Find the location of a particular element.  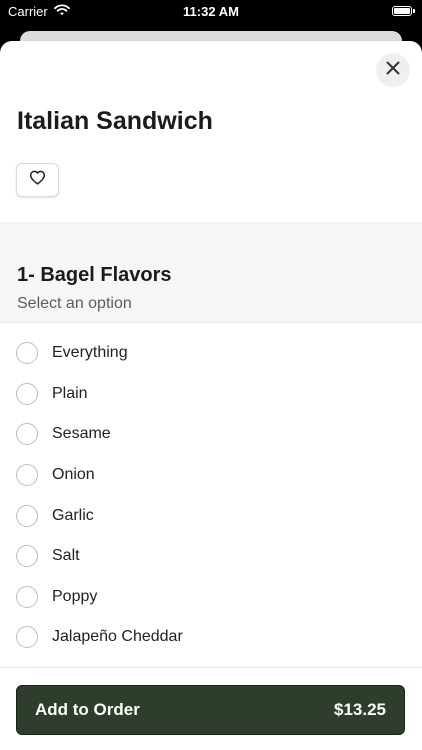

option-sesame: Sesame is located at coordinates (211, 434).